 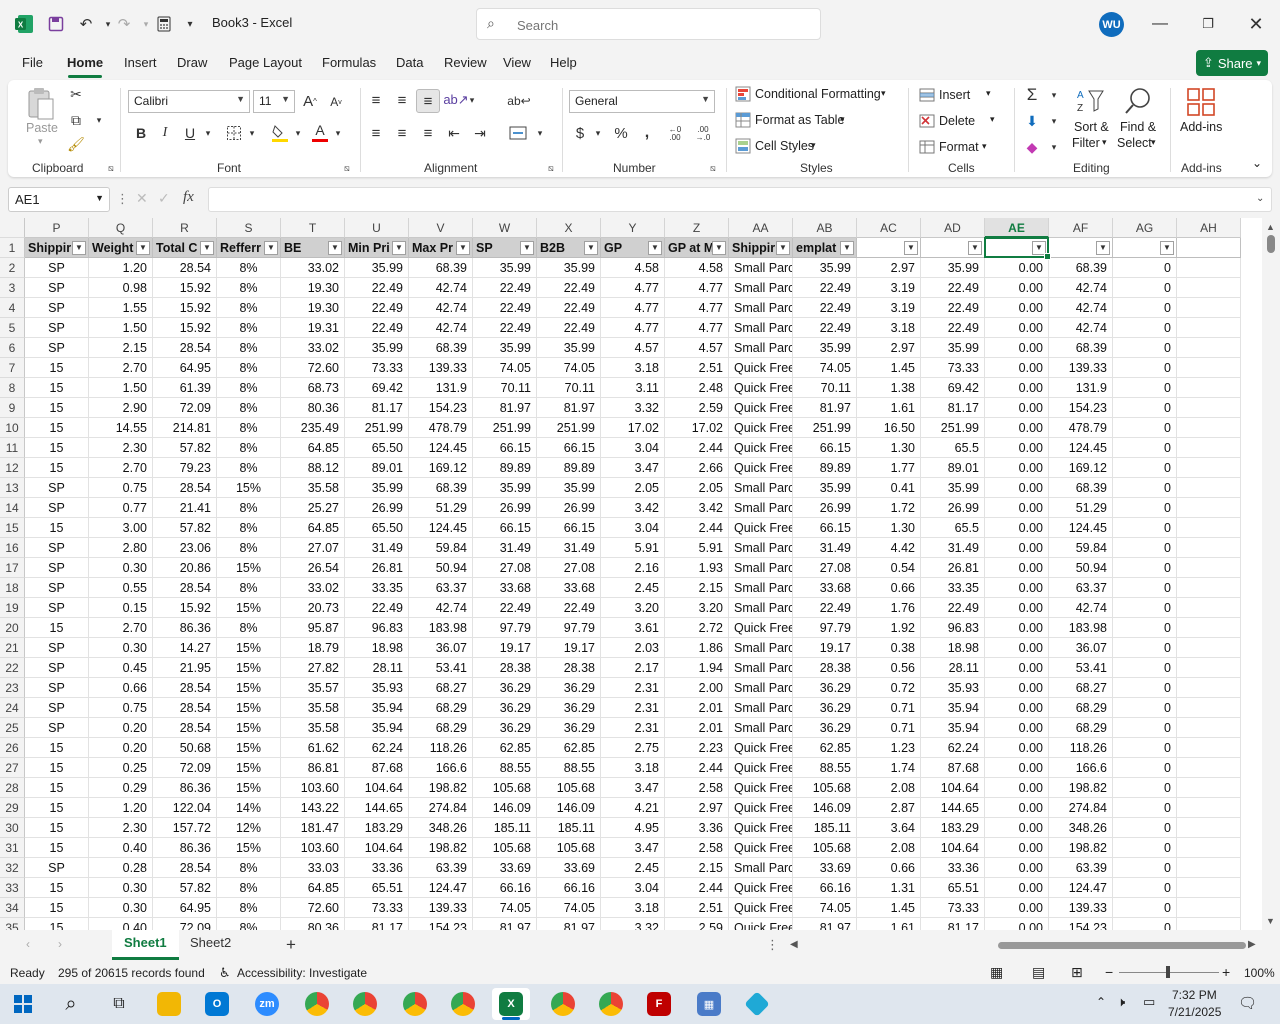 What do you see at coordinates (953, 228) in the screenshot?
I see `column-header-ad: AD` at bounding box center [953, 228].